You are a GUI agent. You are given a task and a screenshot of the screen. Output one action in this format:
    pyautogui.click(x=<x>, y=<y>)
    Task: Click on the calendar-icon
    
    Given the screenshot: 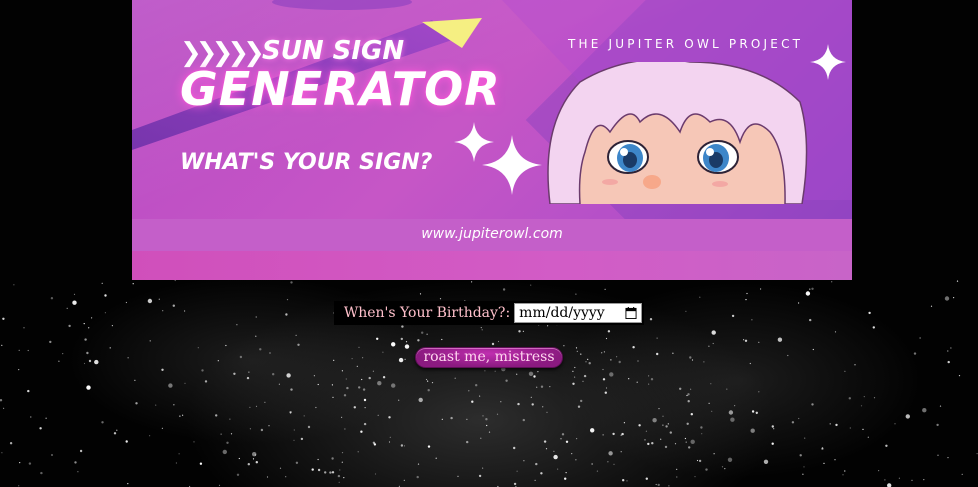 What is the action you would take?
    pyautogui.click(x=631, y=313)
    